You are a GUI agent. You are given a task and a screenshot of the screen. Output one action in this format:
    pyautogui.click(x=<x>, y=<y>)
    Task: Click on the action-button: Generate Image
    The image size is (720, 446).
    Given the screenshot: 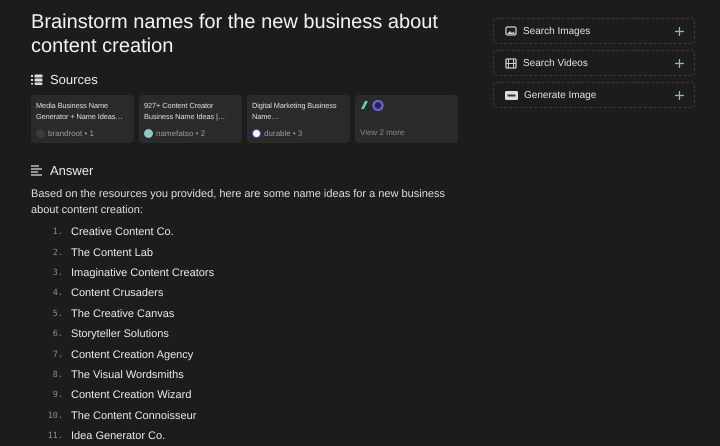 What is the action you would take?
    pyautogui.click(x=594, y=95)
    